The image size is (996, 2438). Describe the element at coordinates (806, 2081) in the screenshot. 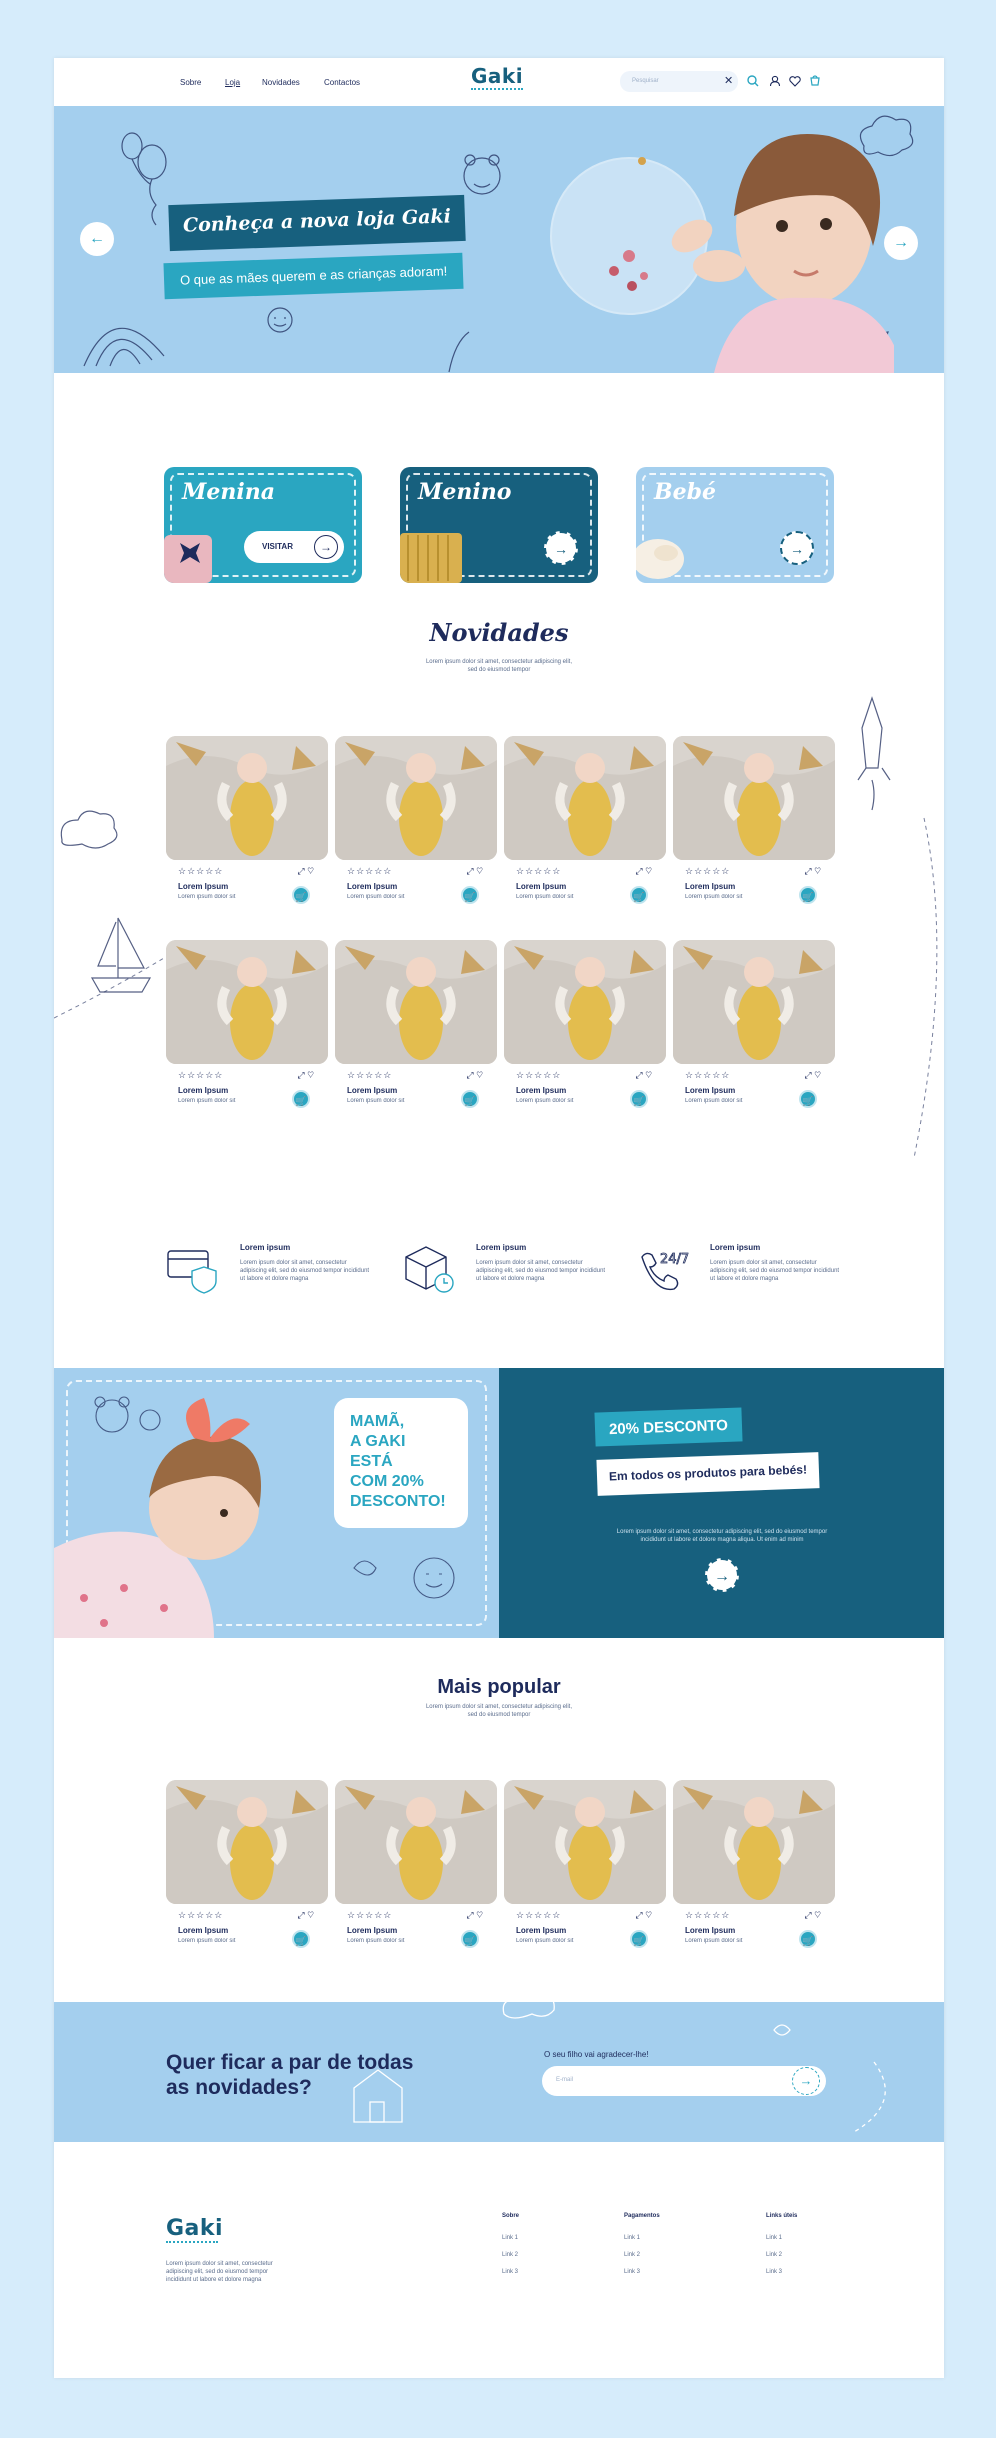

I see `newsletter-submit-button: →` at that location.